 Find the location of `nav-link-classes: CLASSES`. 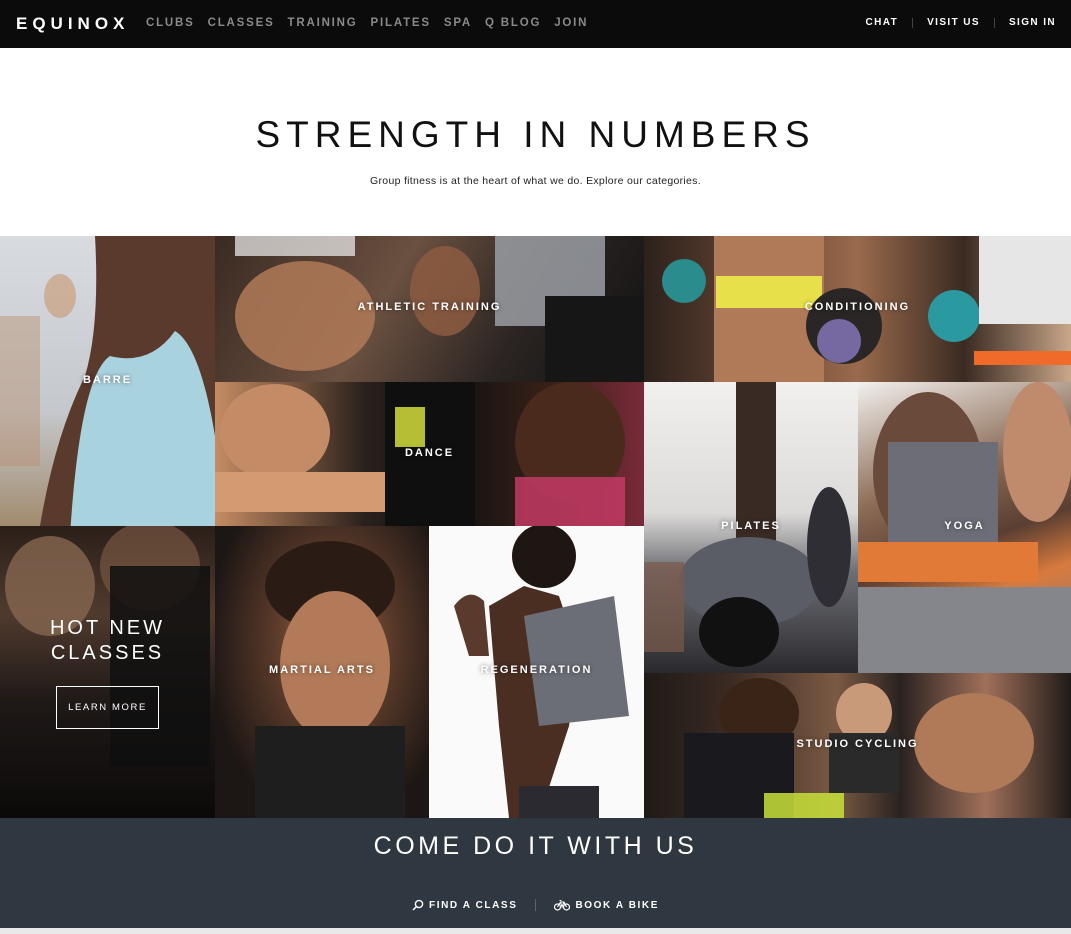

nav-link-classes: CLASSES is located at coordinates (241, 23).